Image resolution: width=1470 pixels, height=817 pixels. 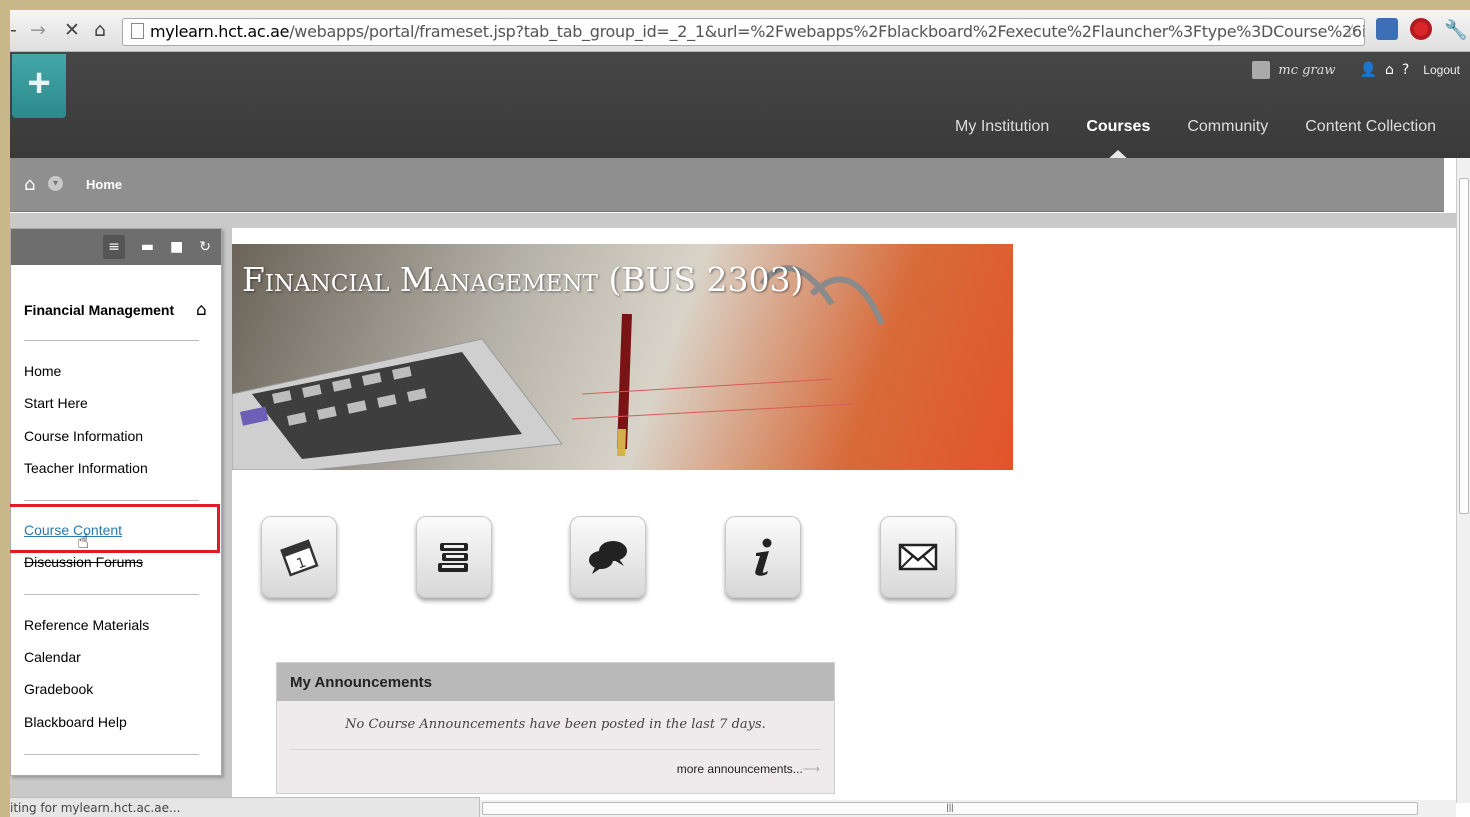 I want to click on course-title: Financial Management, so click(x=99, y=310).